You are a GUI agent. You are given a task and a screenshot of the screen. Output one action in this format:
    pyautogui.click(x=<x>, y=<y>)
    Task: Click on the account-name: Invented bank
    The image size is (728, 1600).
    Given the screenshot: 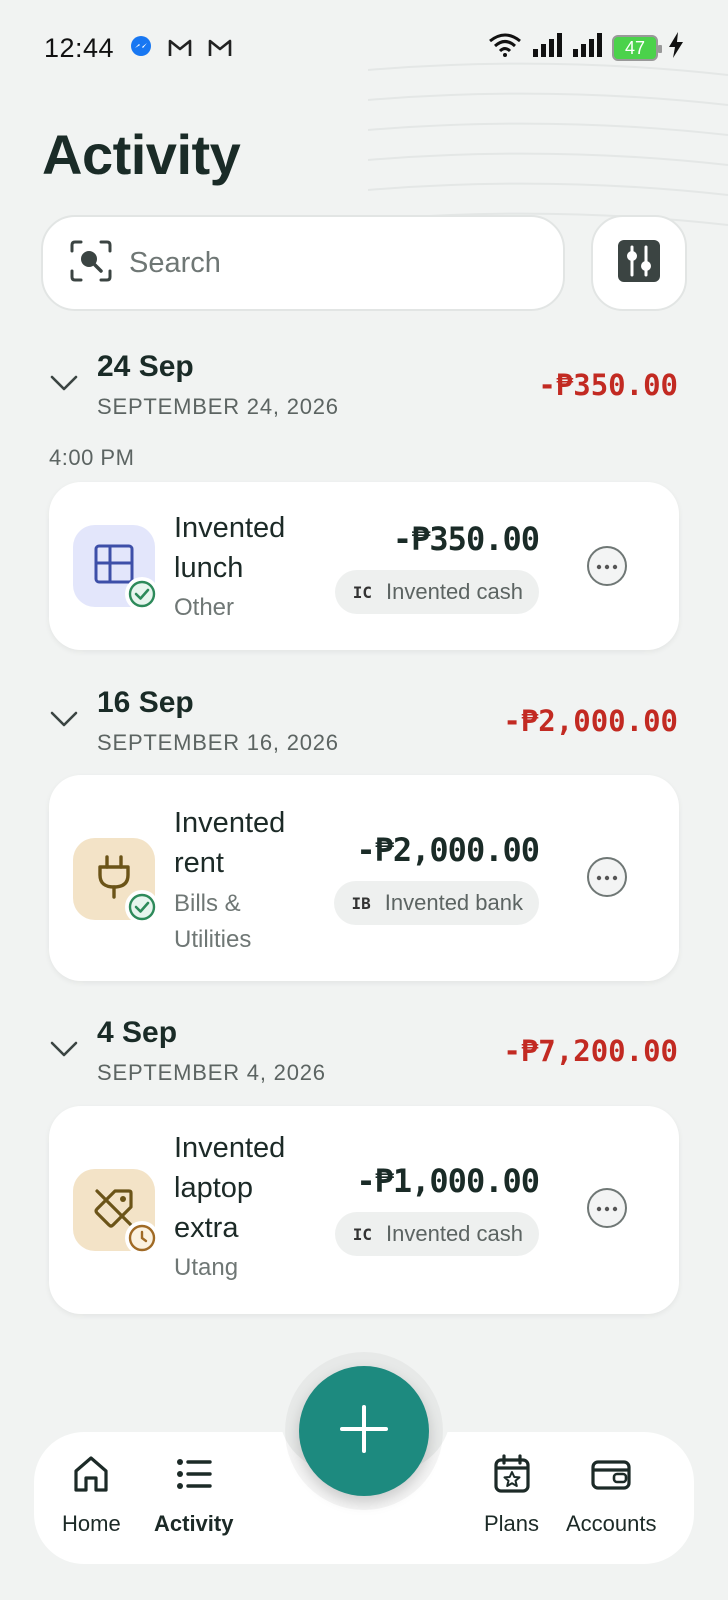 What is the action you would take?
    pyautogui.click(x=453, y=902)
    